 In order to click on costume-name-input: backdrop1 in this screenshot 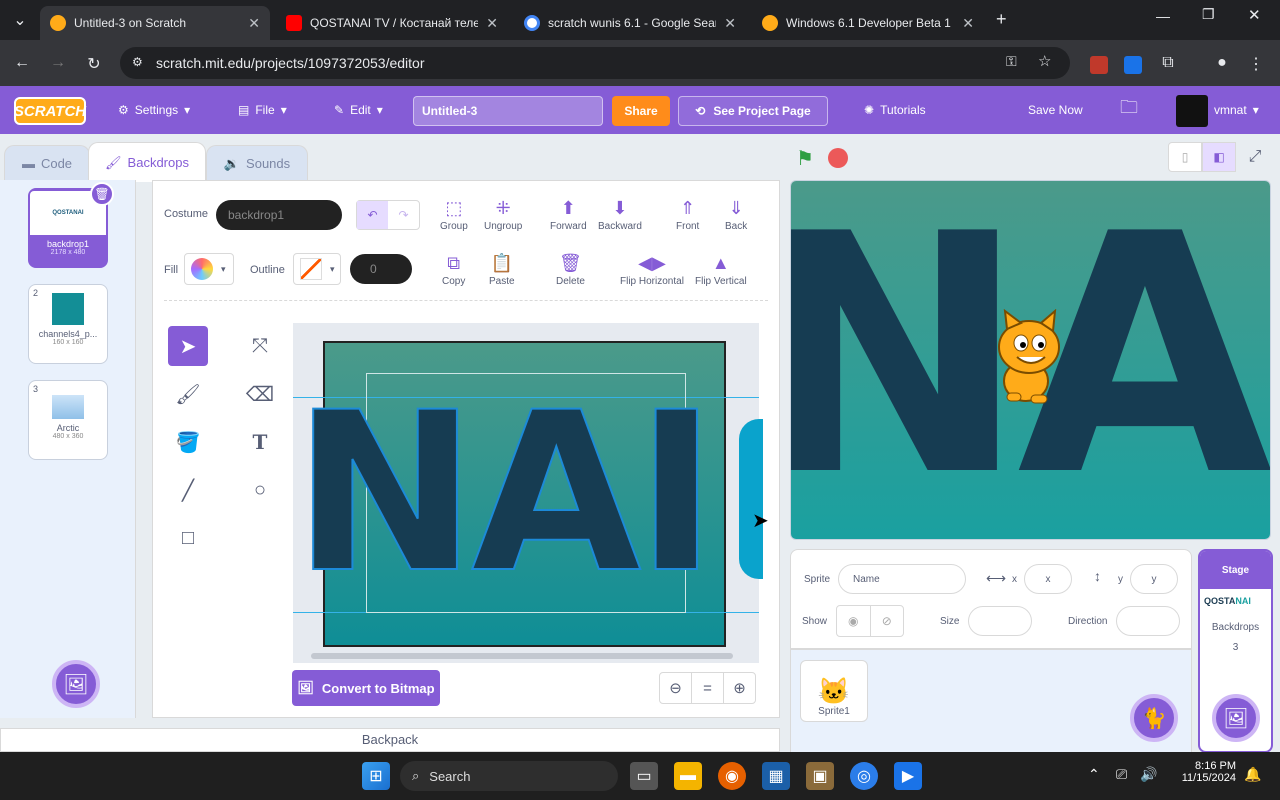, I will do `click(279, 215)`.